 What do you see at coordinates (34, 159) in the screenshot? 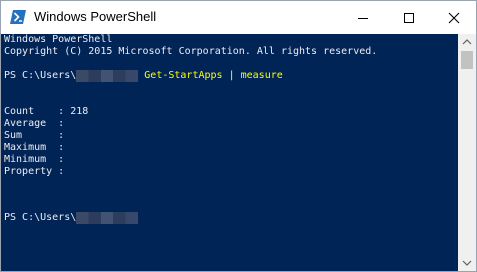
I see `console-line: Minimum :` at bounding box center [34, 159].